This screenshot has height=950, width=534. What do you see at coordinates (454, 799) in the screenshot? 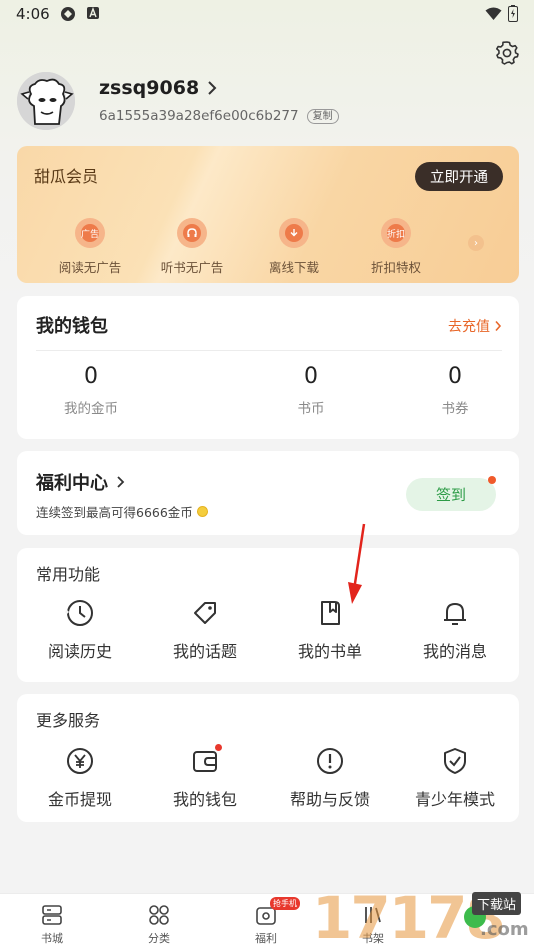
I see `service-label: 青少年模式` at bounding box center [454, 799].